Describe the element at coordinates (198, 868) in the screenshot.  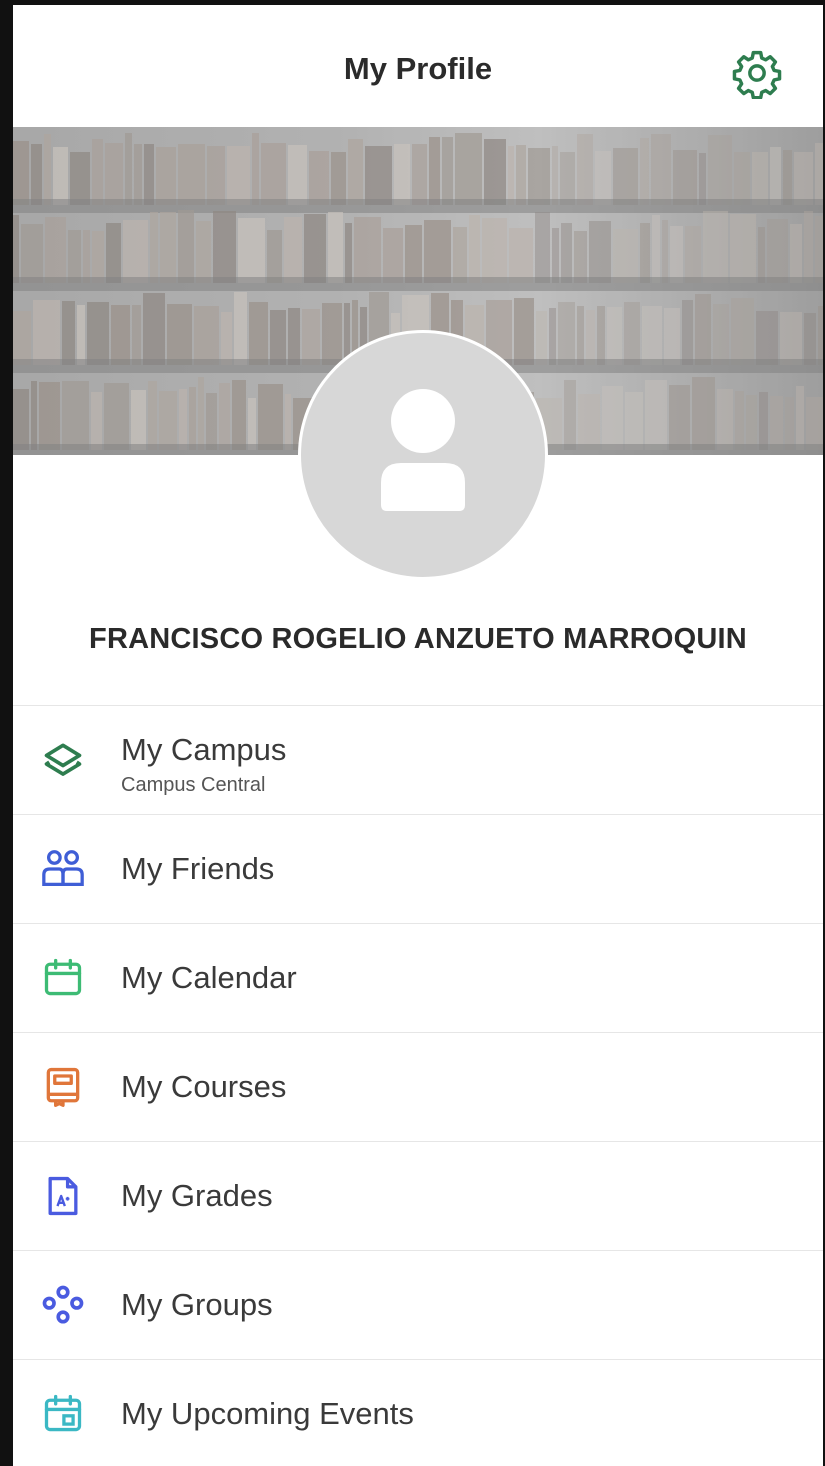
I see `menu-item-label: My Friends` at that location.